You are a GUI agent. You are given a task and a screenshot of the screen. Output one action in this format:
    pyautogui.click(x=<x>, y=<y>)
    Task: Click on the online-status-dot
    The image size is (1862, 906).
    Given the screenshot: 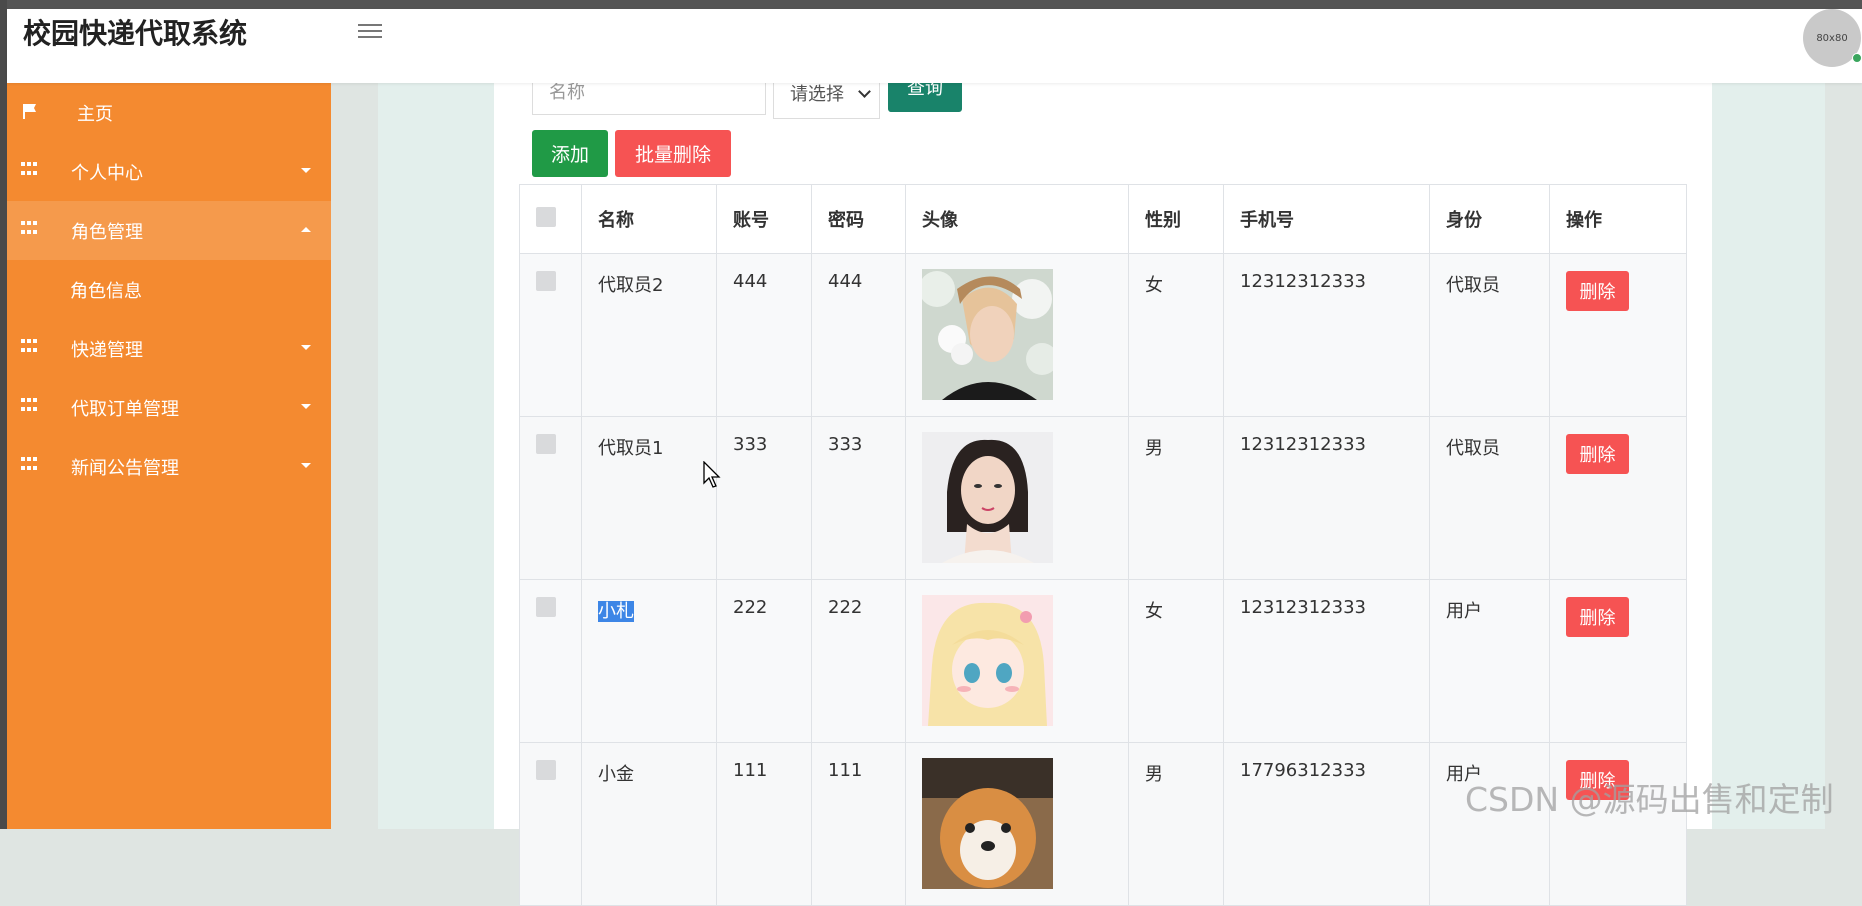 What is the action you would take?
    pyautogui.click(x=1857, y=58)
    